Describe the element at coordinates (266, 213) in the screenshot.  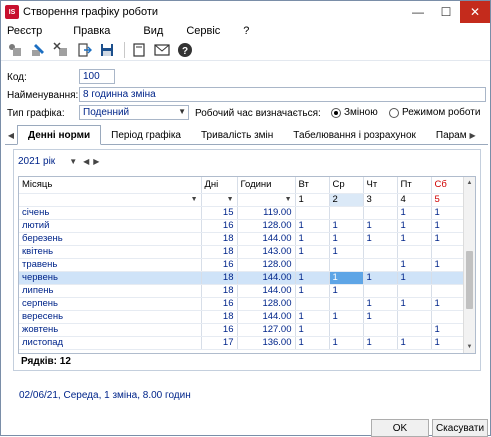
I see `hours-cell: 119.00` at that location.